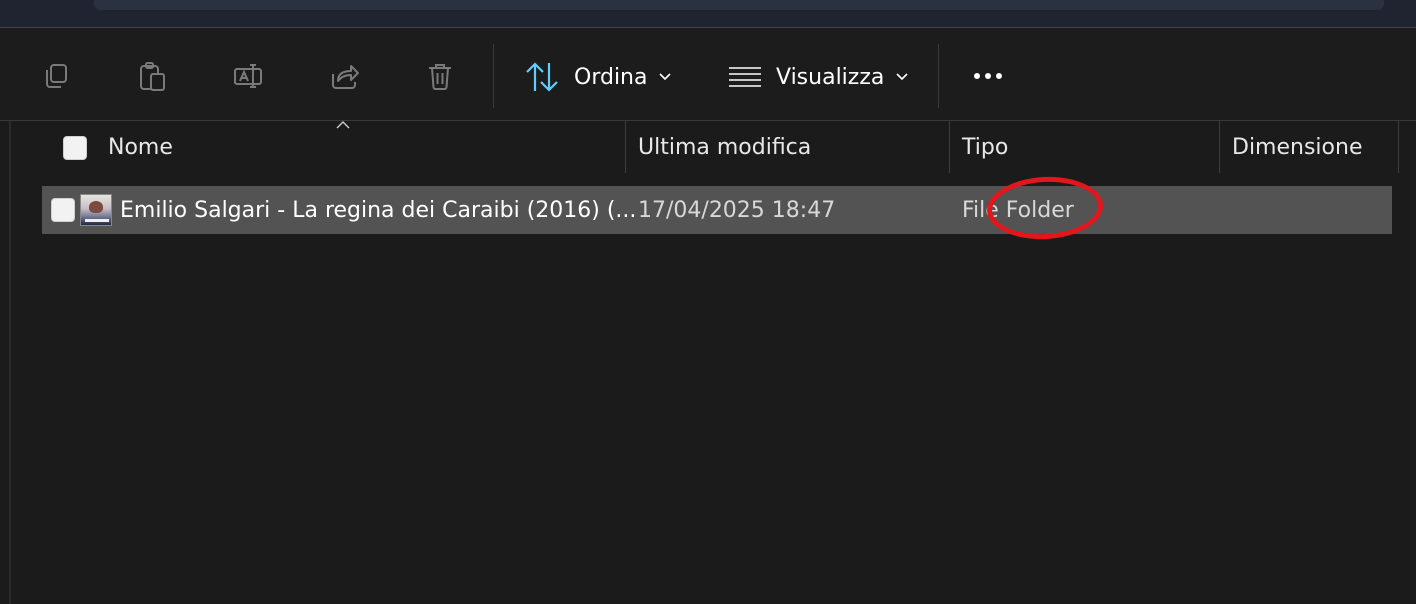 This screenshot has width=1416, height=604. I want to click on copy-icon, so click(56, 76).